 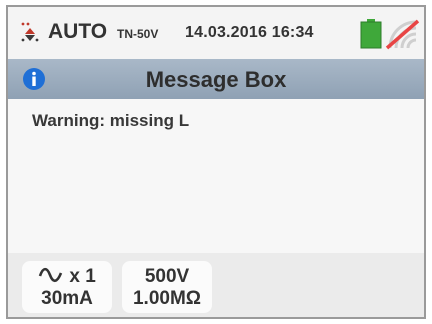 I want to click on battery-full-icon, so click(x=371, y=34).